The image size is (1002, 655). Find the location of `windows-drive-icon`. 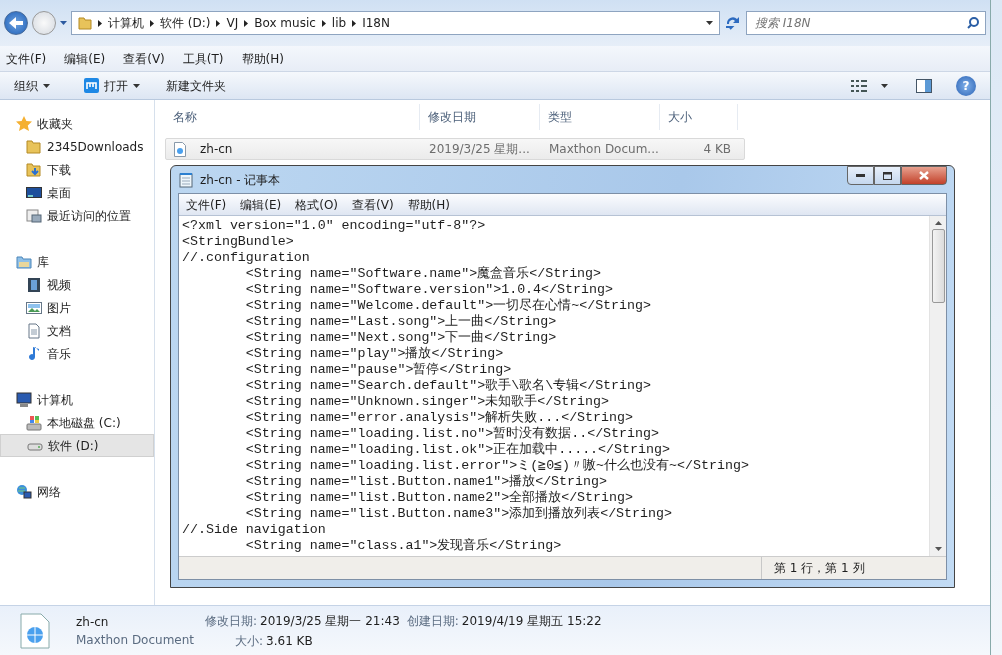

windows-drive-icon is located at coordinates (34, 422).